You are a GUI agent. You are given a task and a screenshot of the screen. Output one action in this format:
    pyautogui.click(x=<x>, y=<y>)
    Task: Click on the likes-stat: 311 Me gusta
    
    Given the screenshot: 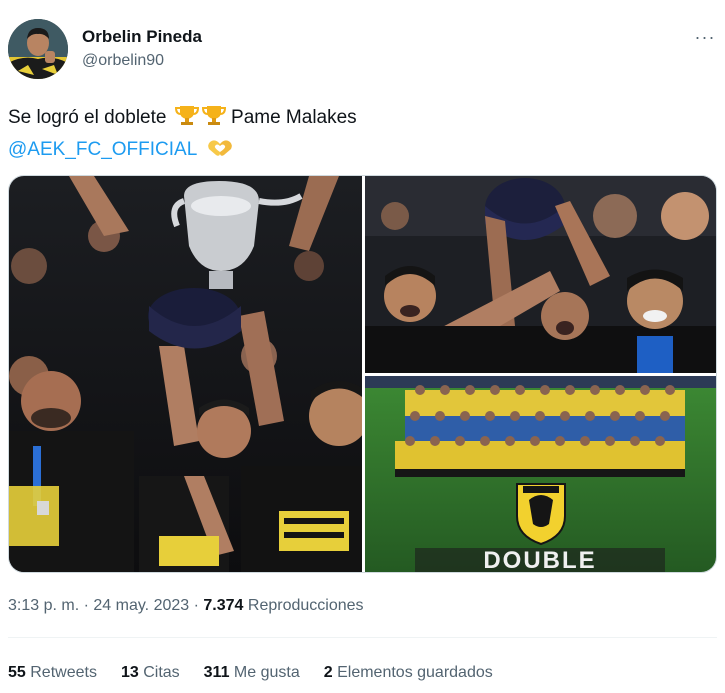 What is the action you would take?
    pyautogui.click(x=252, y=673)
    